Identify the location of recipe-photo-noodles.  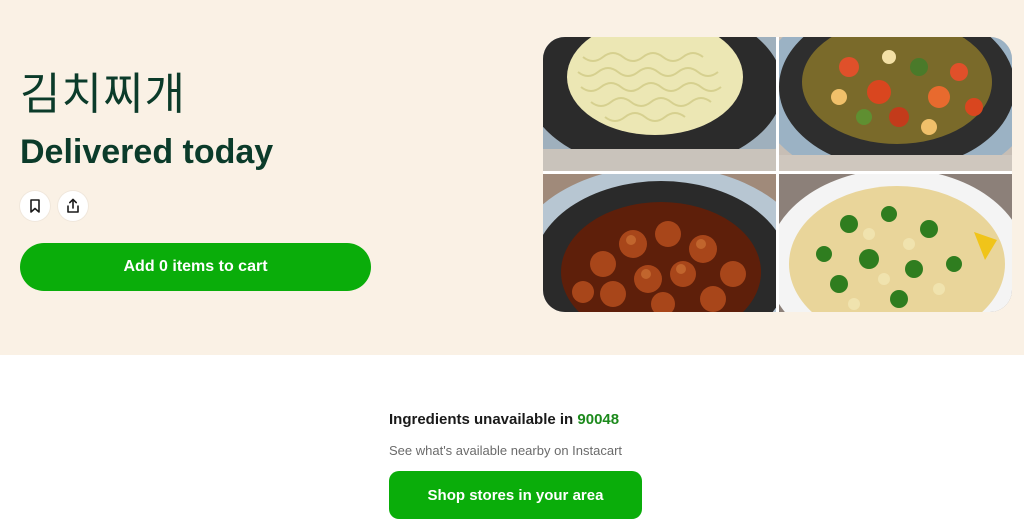
(659, 104).